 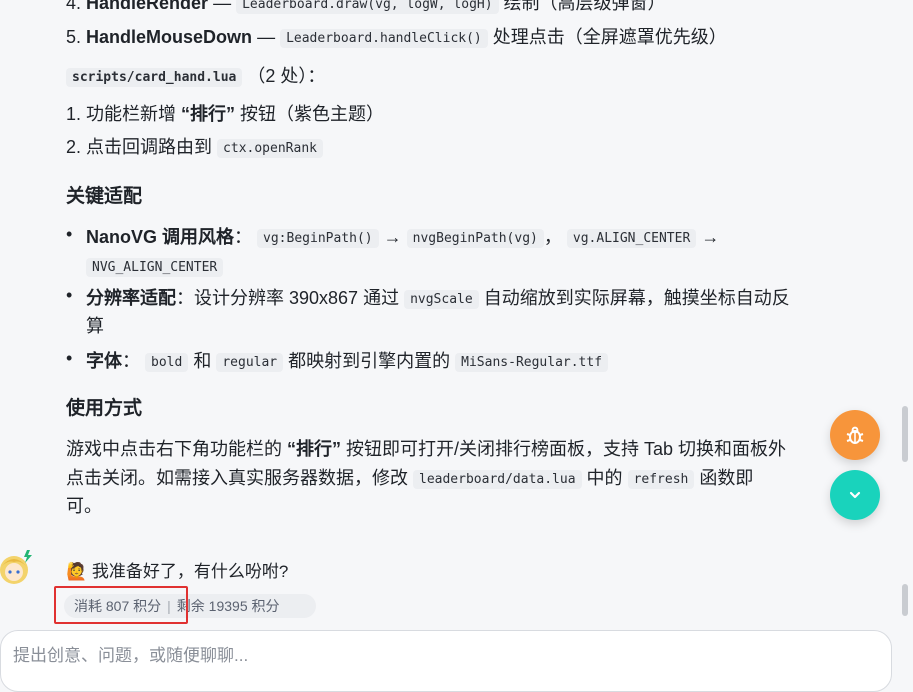 What do you see at coordinates (202, 361) in the screenshot?
I see `bullet-text: 和` at bounding box center [202, 361].